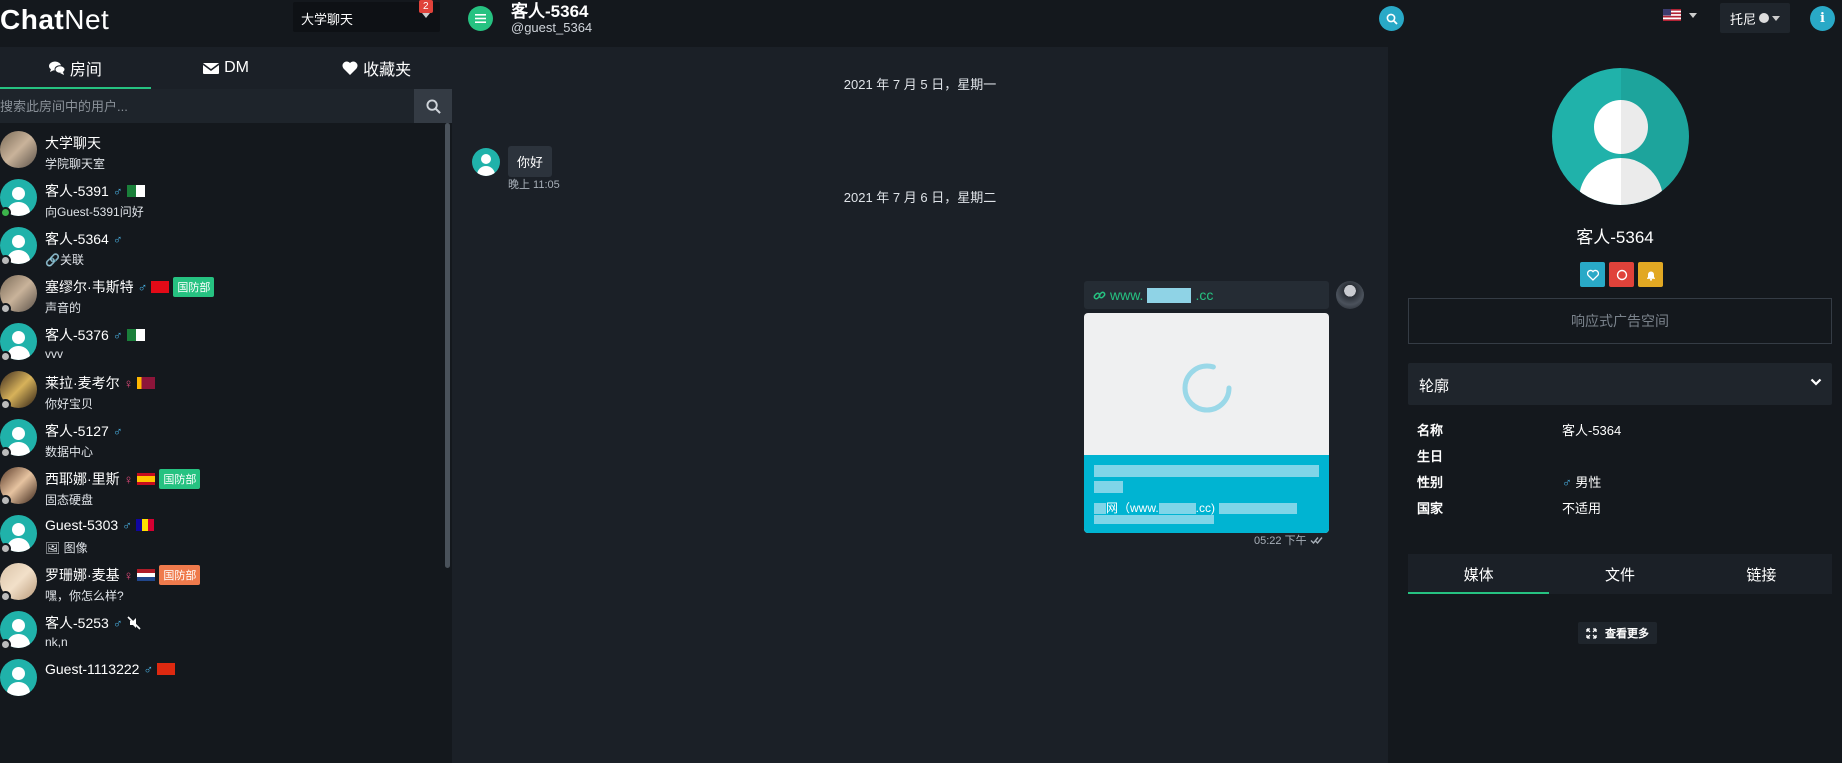 The height and width of the screenshot is (763, 1842). I want to click on menu-button, so click(480, 18).